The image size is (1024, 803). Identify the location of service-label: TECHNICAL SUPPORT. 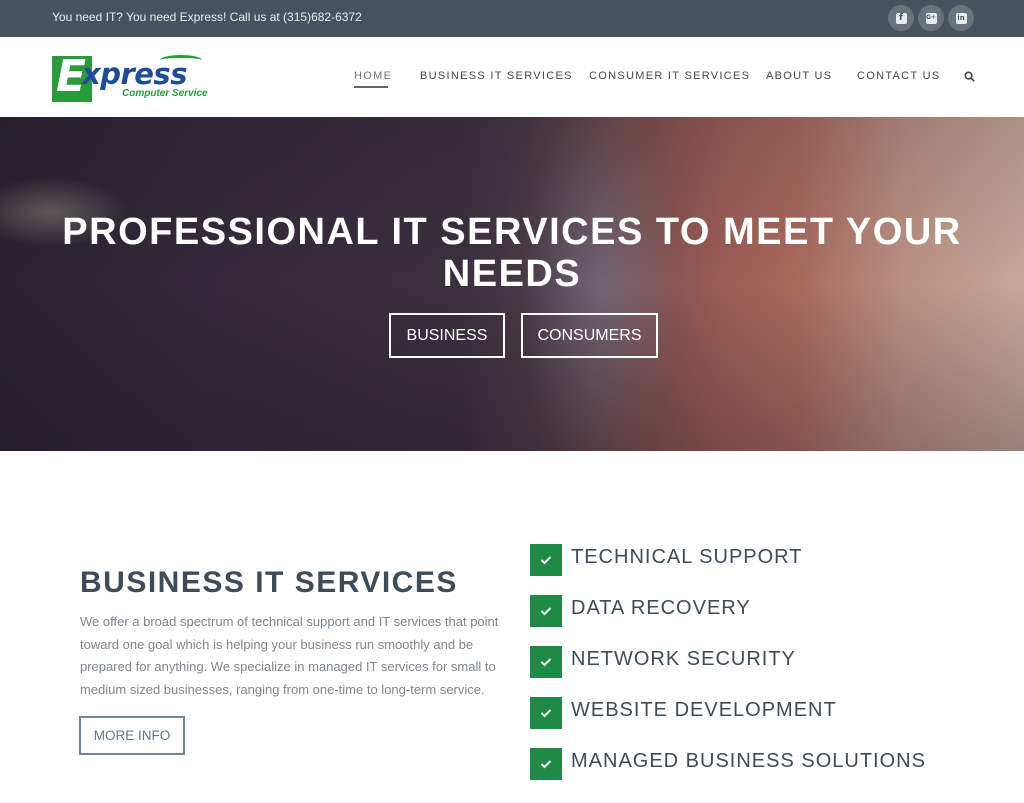
(687, 557).